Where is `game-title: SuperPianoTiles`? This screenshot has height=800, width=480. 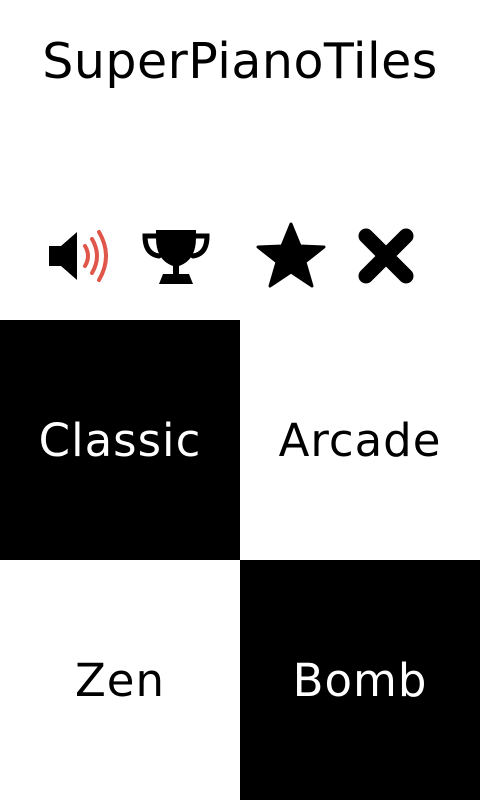 game-title: SuperPianoTiles is located at coordinates (240, 61).